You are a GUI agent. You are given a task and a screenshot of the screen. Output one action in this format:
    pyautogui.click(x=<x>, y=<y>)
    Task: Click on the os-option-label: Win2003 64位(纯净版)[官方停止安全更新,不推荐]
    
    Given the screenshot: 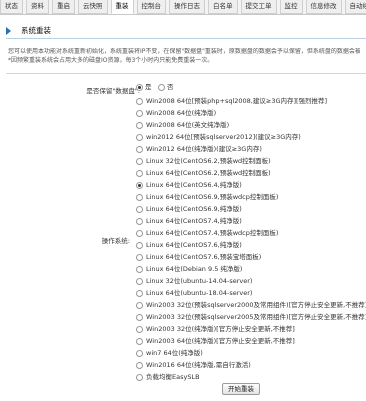 What is the action you would take?
    pyautogui.click(x=220, y=341)
    